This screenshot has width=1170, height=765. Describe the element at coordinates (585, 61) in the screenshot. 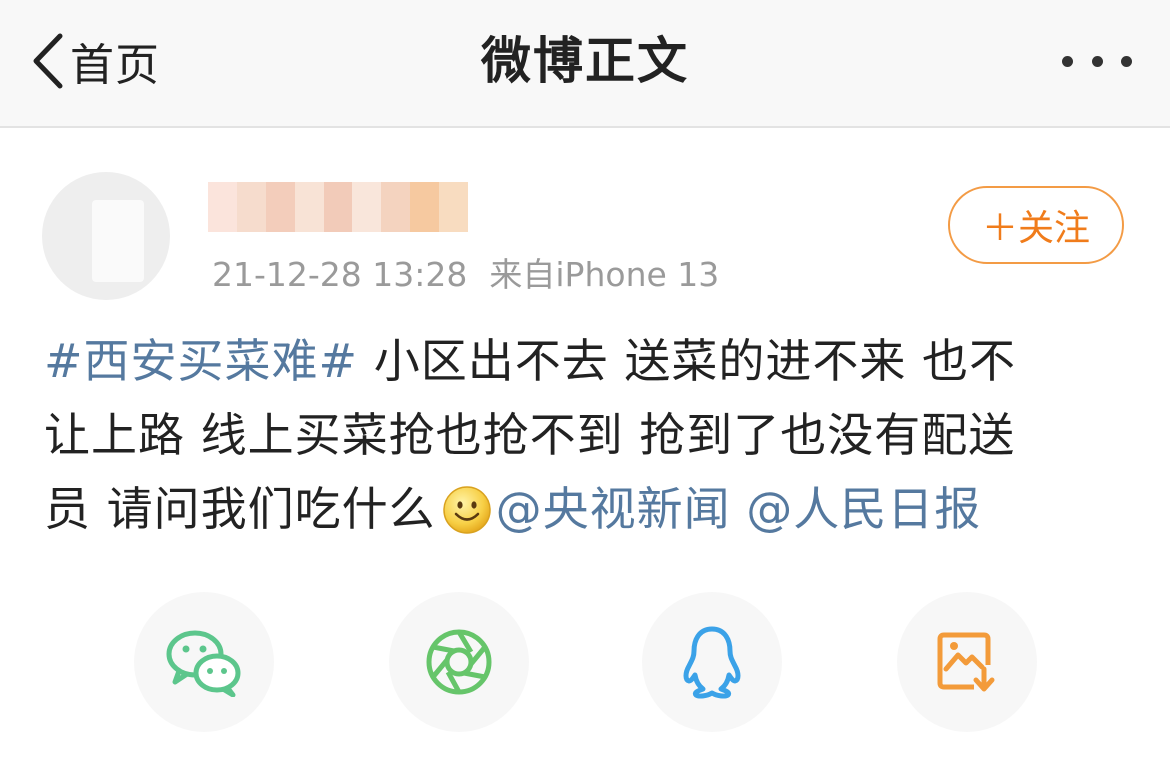

I see `page-title: 微博正文` at that location.